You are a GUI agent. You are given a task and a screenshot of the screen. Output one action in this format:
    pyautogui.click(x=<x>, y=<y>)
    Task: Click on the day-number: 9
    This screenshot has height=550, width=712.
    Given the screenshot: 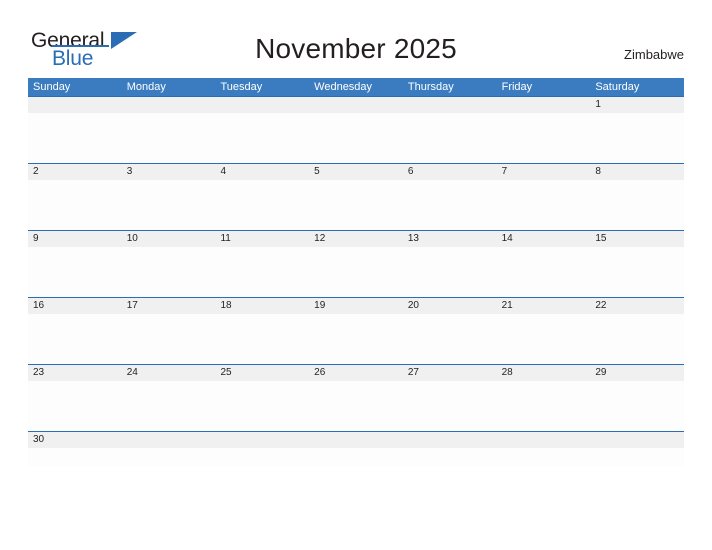 What is the action you would take?
    pyautogui.click(x=75, y=239)
    